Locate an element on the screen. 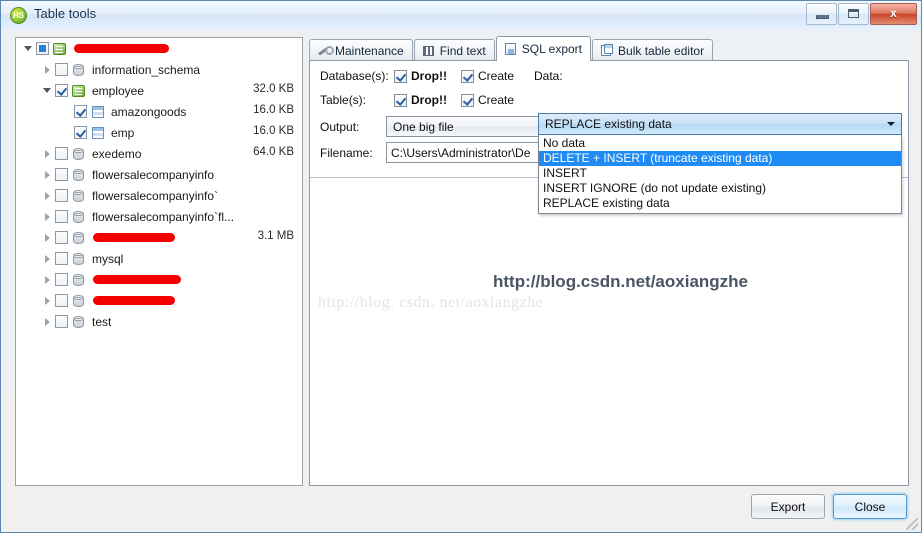 This screenshot has height=533, width=922. db-drop-checkbox: Drop!! is located at coordinates (420, 76).